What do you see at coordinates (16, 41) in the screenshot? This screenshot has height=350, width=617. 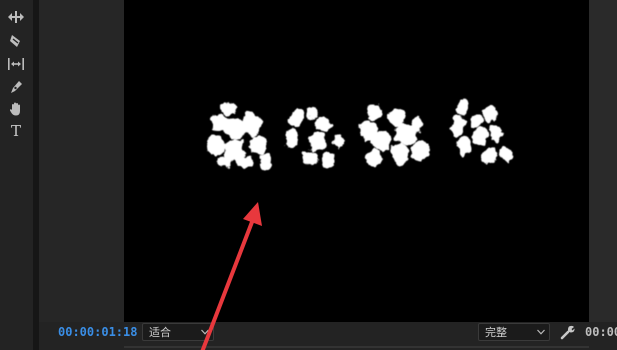 I see `razor-icon` at bounding box center [16, 41].